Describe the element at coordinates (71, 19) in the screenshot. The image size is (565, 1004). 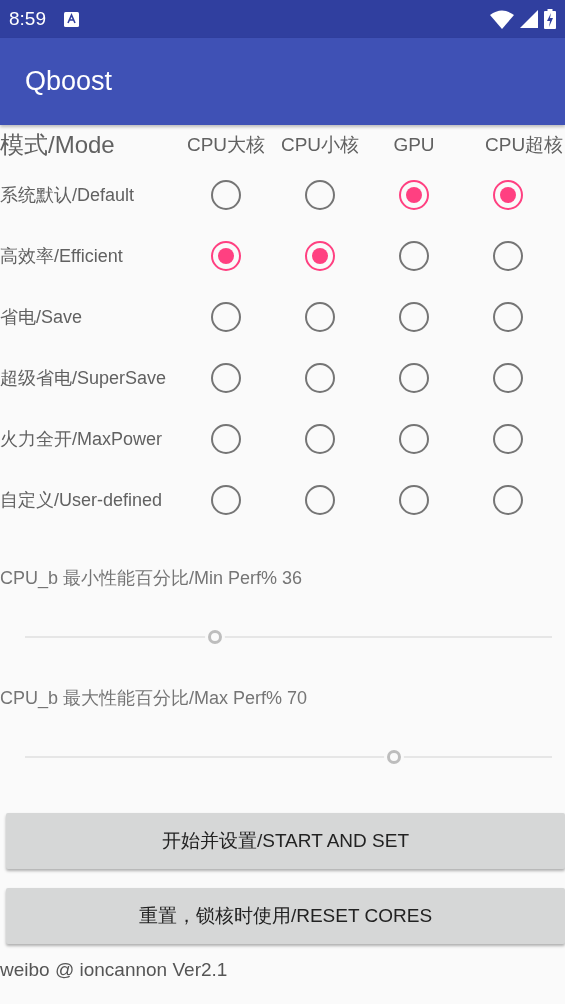
I see `notification-icon` at that location.